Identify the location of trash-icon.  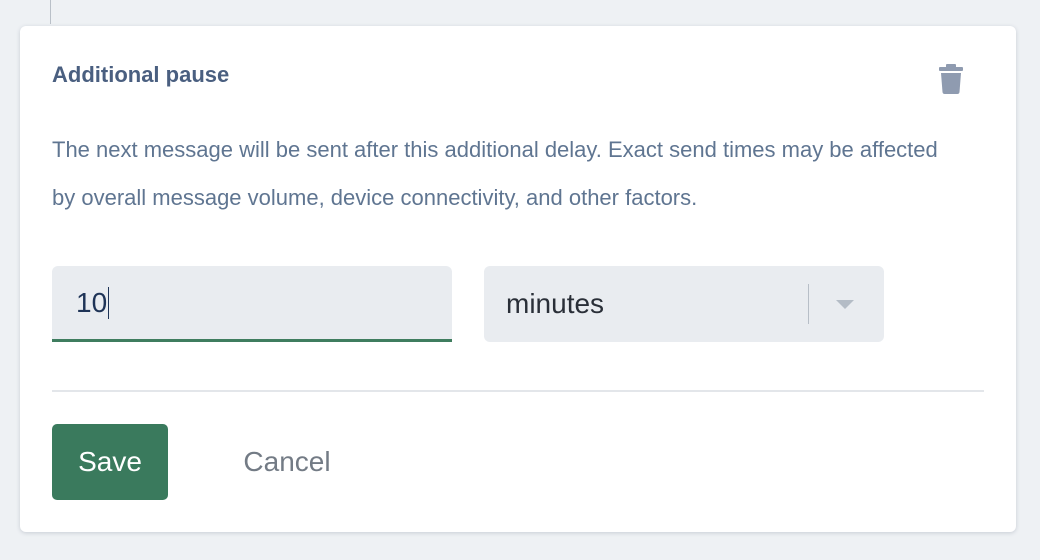
(951, 79).